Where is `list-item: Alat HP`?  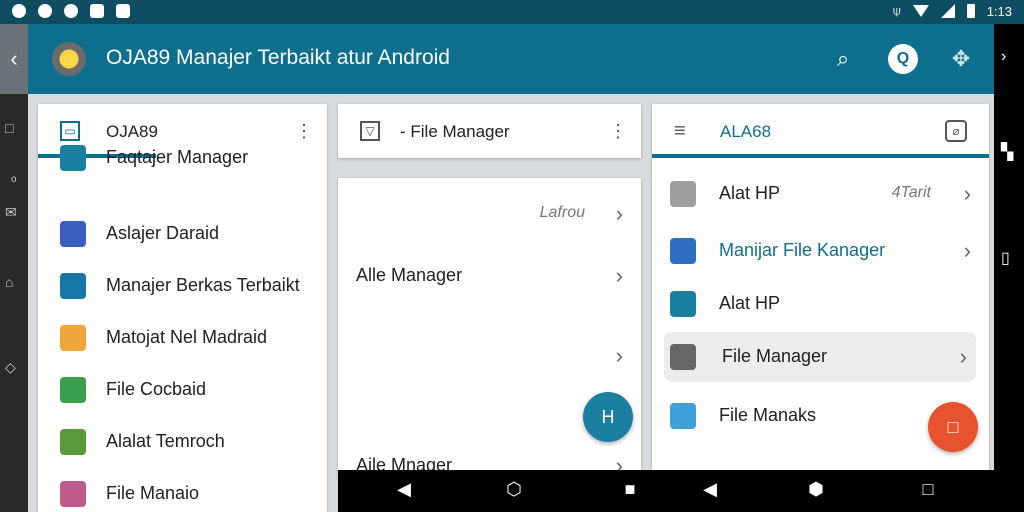
list-item: Alat HP is located at coordinates (820, 304).